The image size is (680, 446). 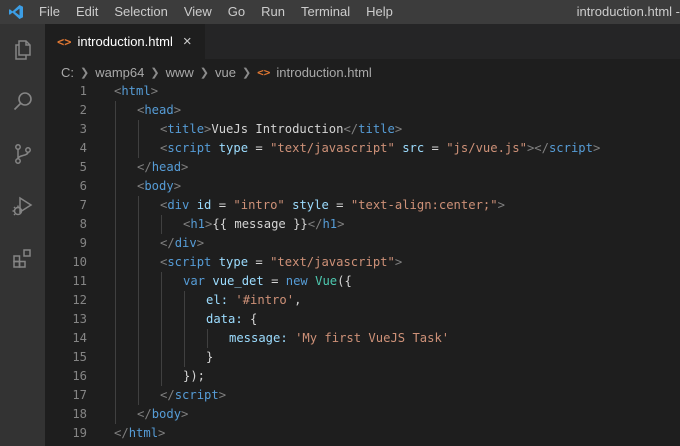 I want to click on code-line: 17 </script>, so click(x=362, y=395).